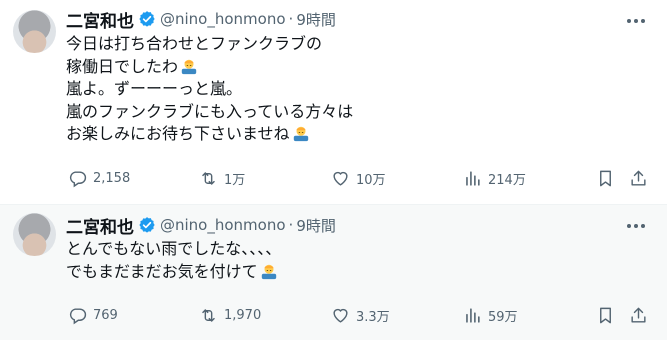  Describe the element at coordinates (371, 180) in the screenshot. I see `like-count: 10万` at that location.